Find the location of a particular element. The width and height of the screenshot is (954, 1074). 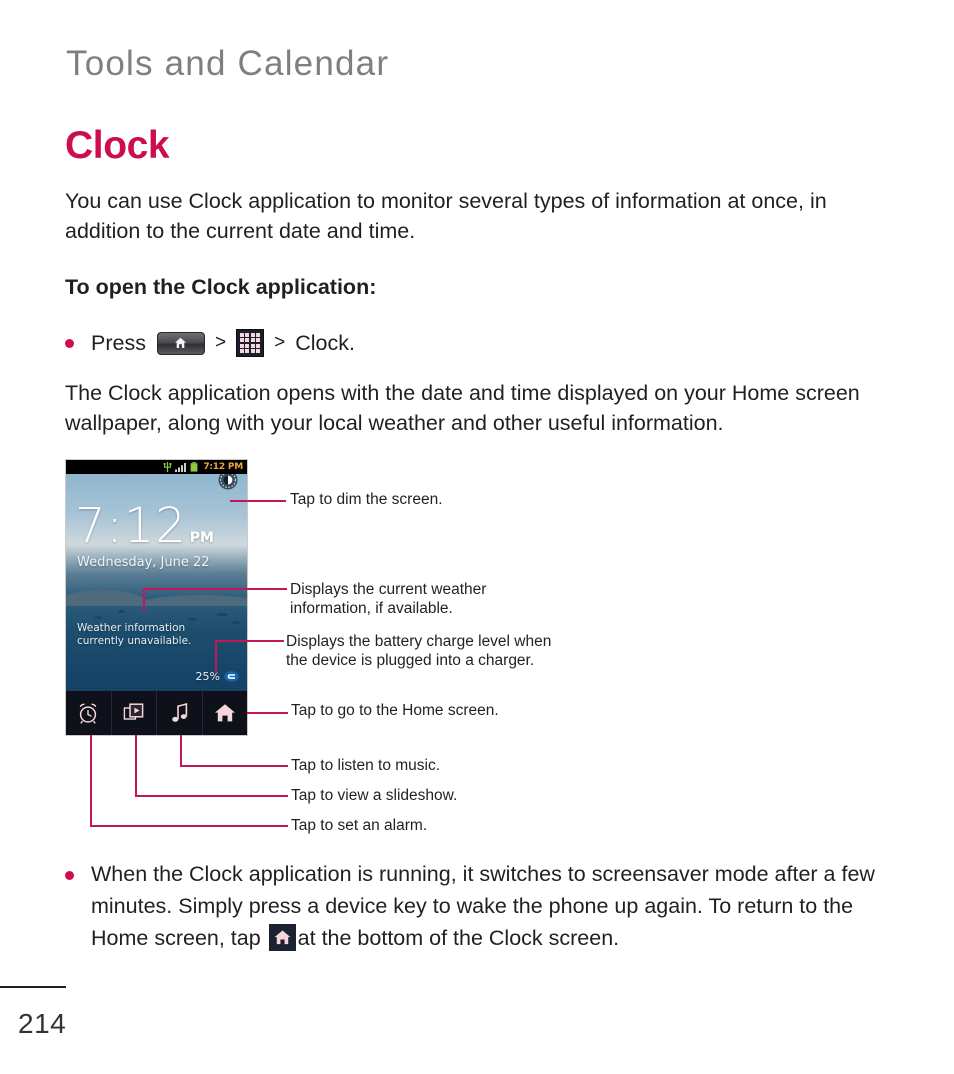

callout-dim-screen: Tap to dim the screen. is located at coordinates (366, 499).